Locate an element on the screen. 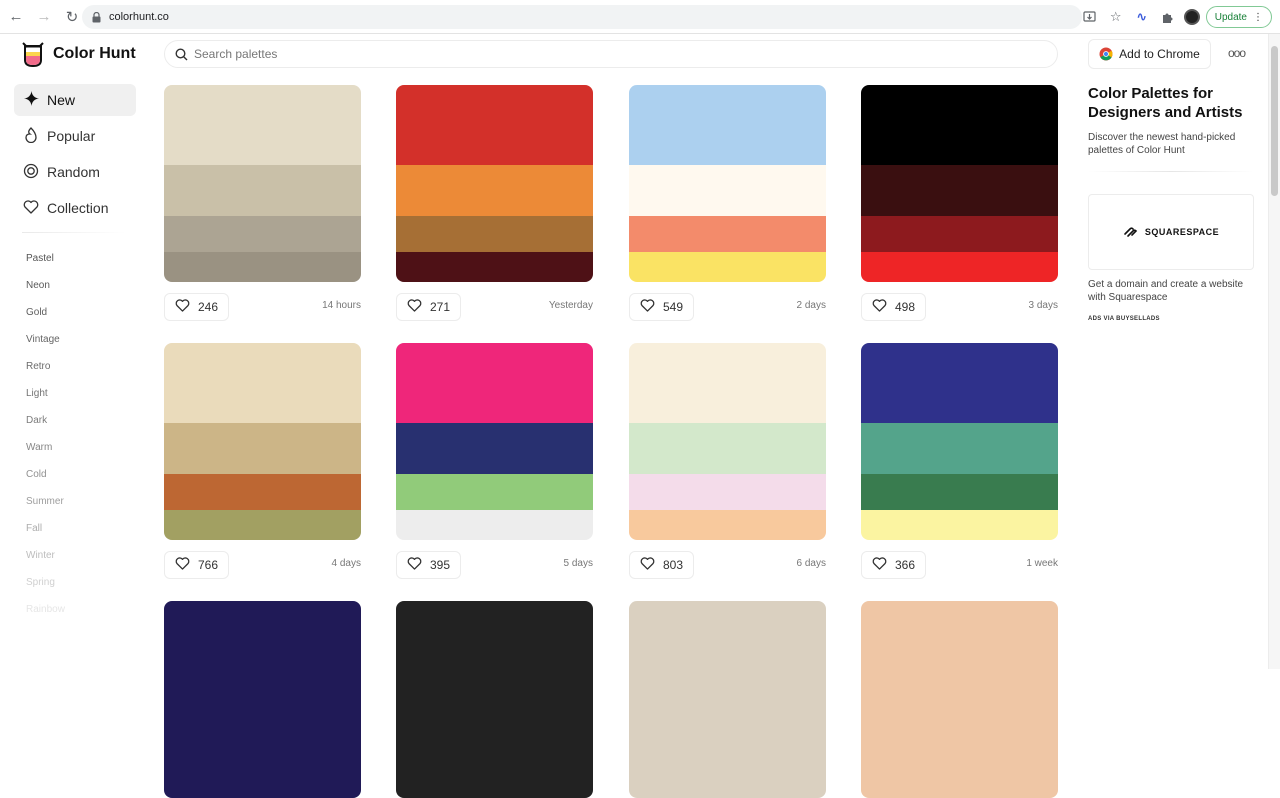 This screenshot has height=798, width=1280. palette-card: 498 3 days is located at coordinates (959, 203).